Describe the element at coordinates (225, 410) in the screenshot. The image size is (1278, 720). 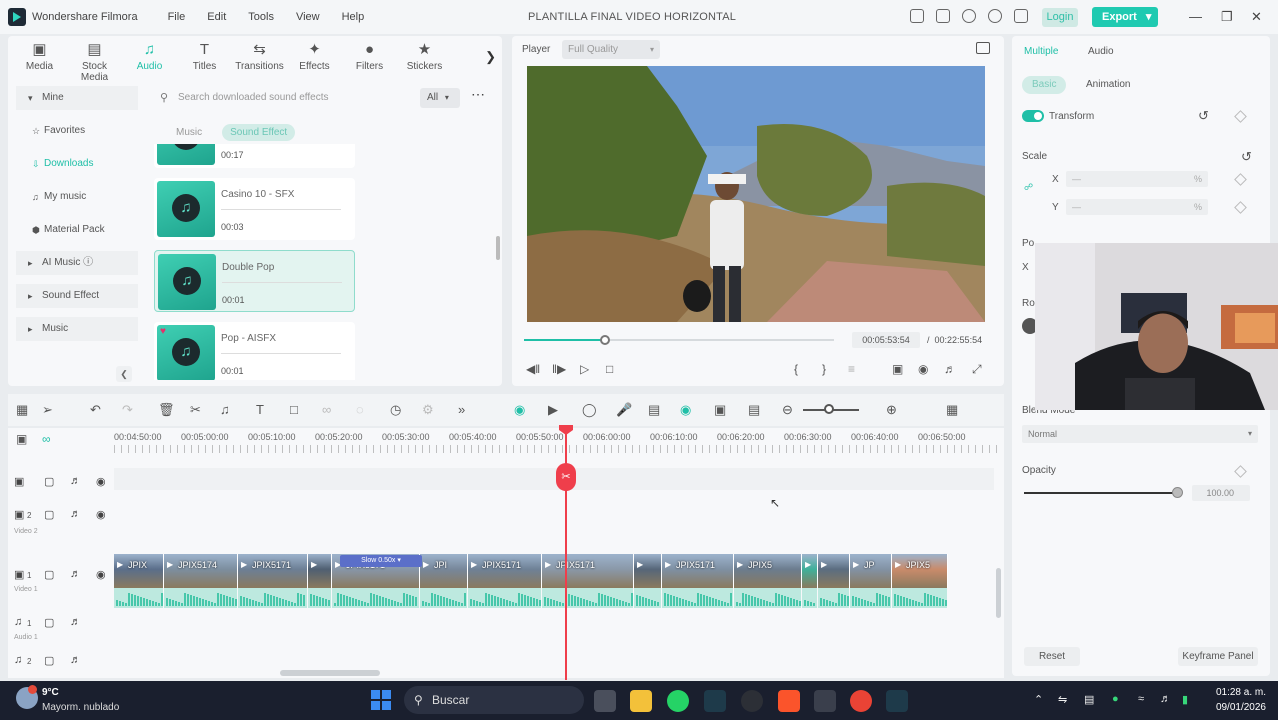
I see `audio-edit-icon: ♫` at that location.